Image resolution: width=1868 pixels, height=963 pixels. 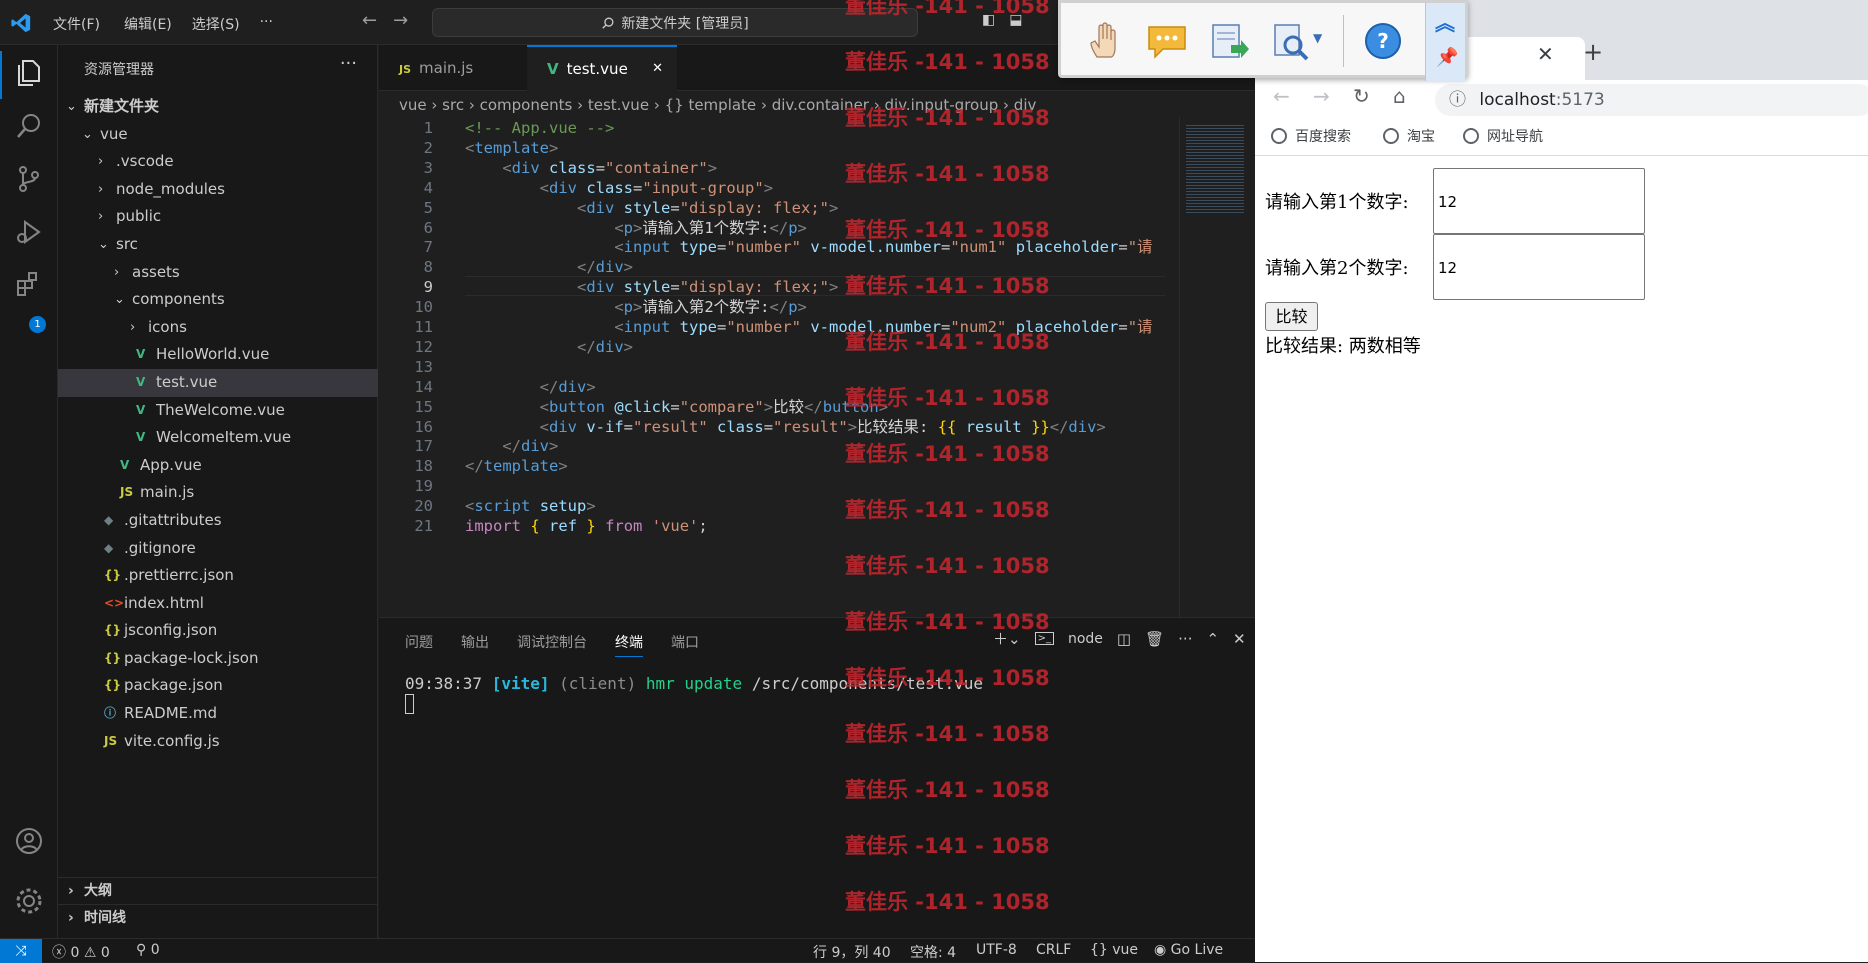 I want to click on more-actions-icon: ···, so click(x=1185, y=639).